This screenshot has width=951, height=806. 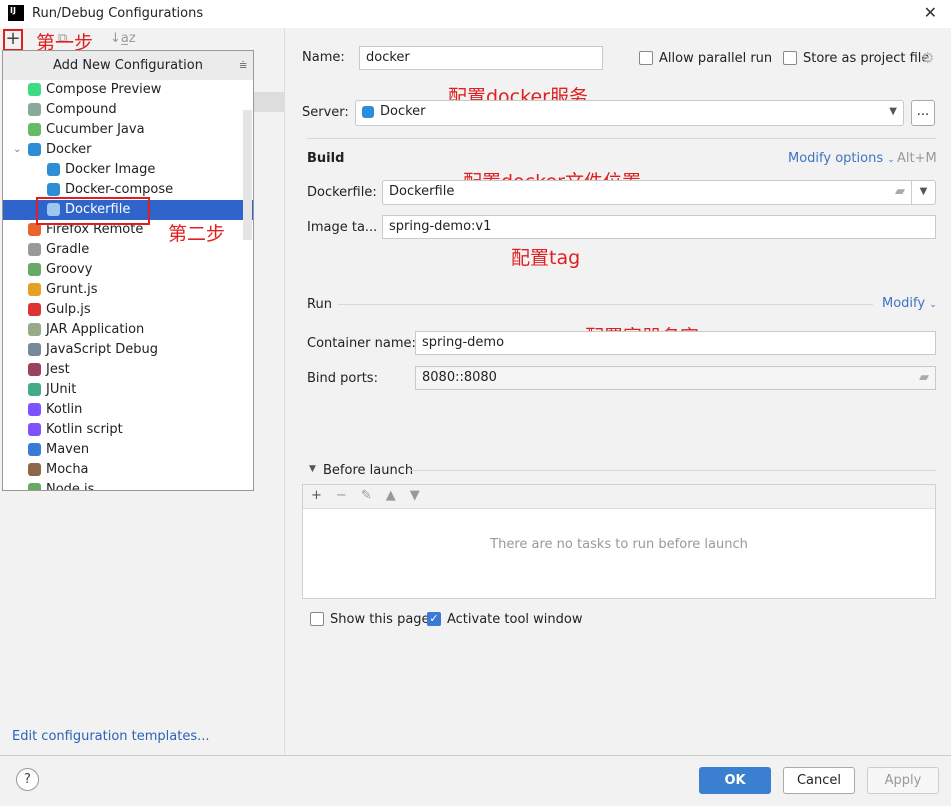 I want to click on configuration-type-item: JavaScript Debug, so click(x=128, y=350).